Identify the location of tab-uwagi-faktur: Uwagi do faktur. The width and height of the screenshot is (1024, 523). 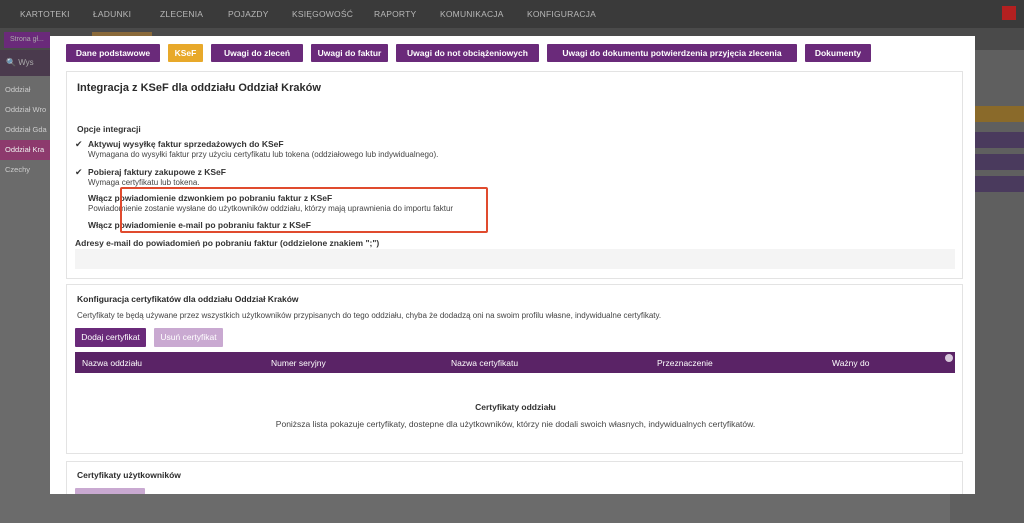
(349, 53).